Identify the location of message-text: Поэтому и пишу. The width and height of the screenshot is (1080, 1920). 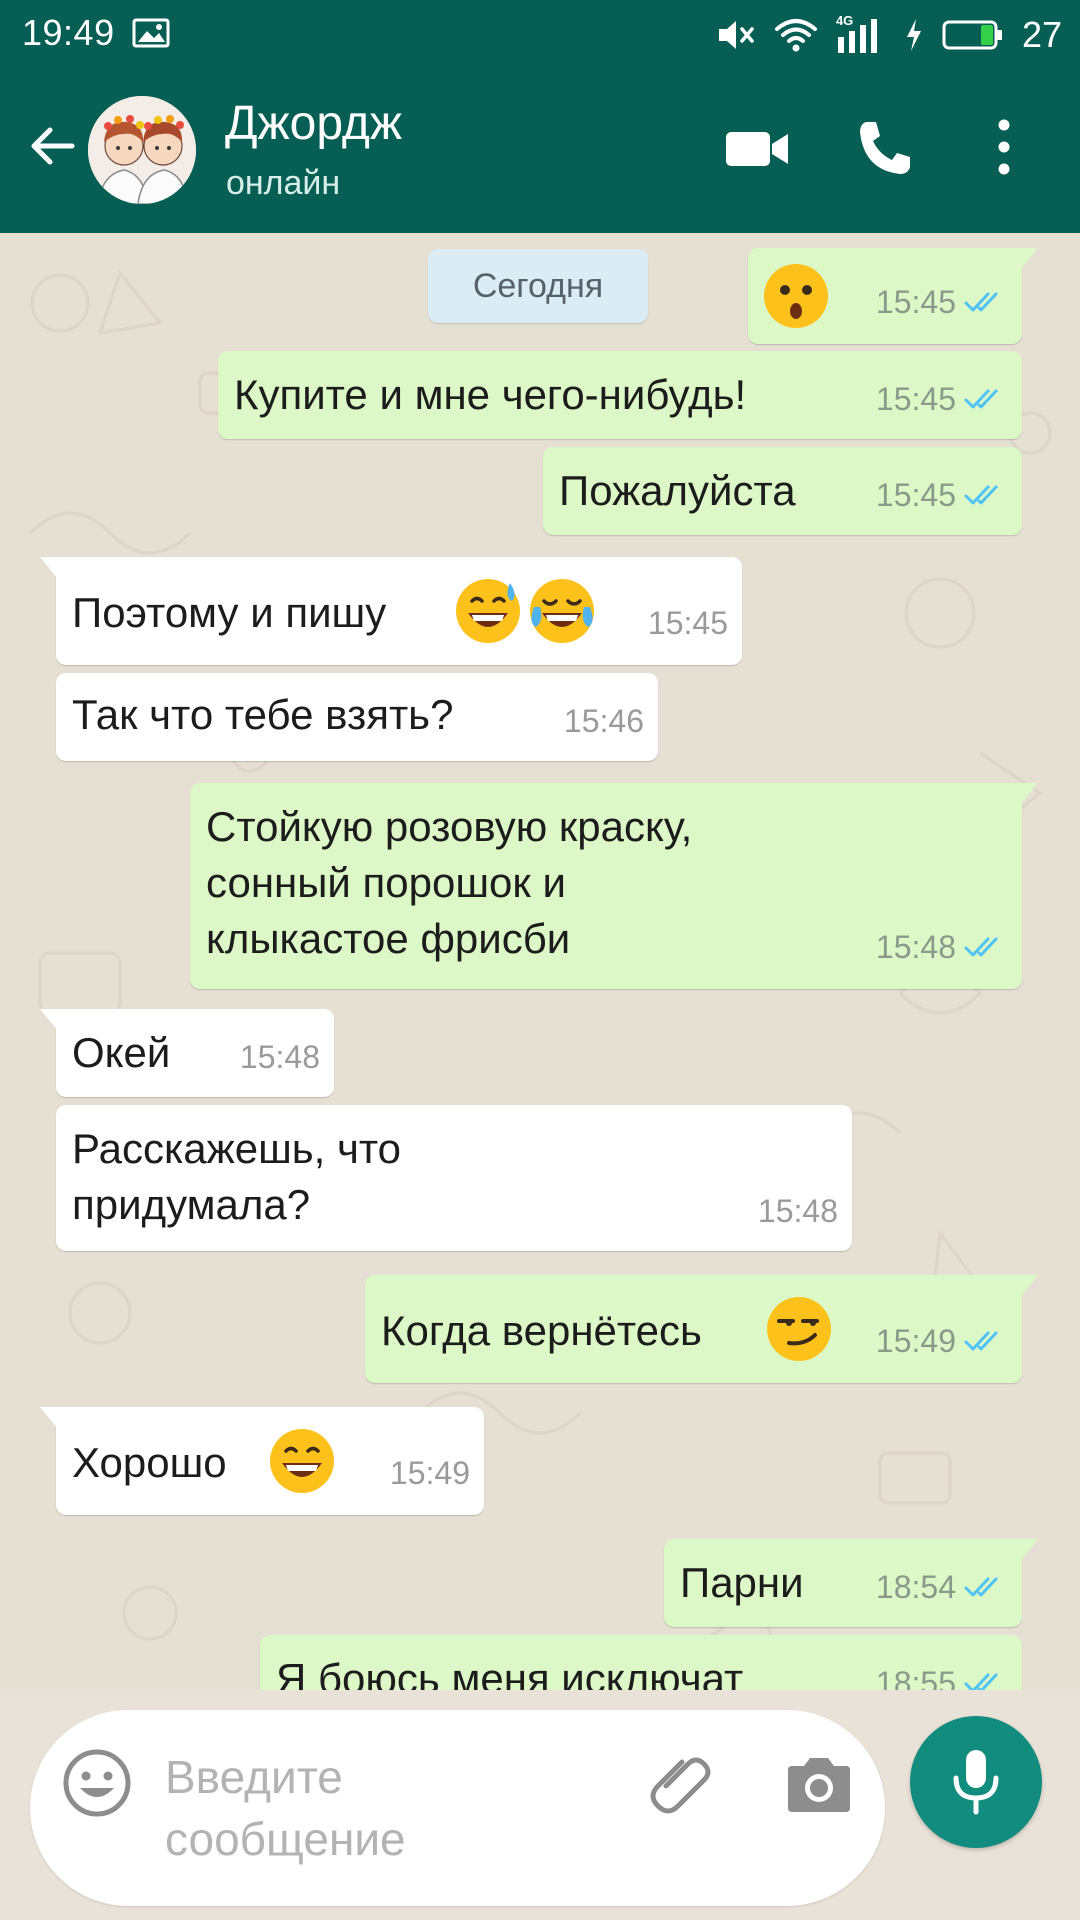
(229, 612).